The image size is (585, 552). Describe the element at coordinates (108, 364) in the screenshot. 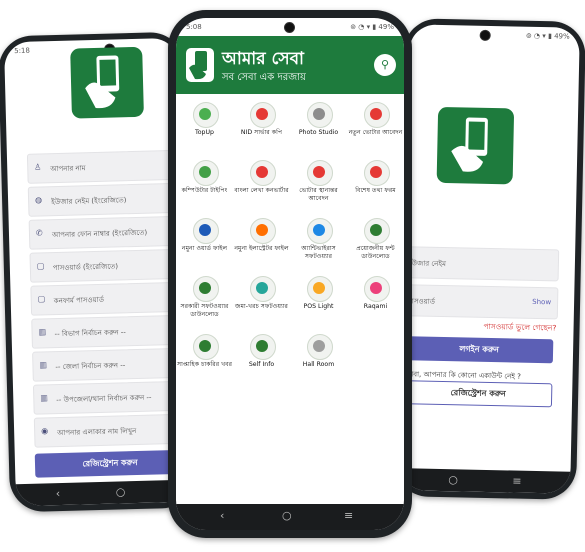

I see `registration-field: ▥ -- জেলা নির্বাচন করুন --` at that location.